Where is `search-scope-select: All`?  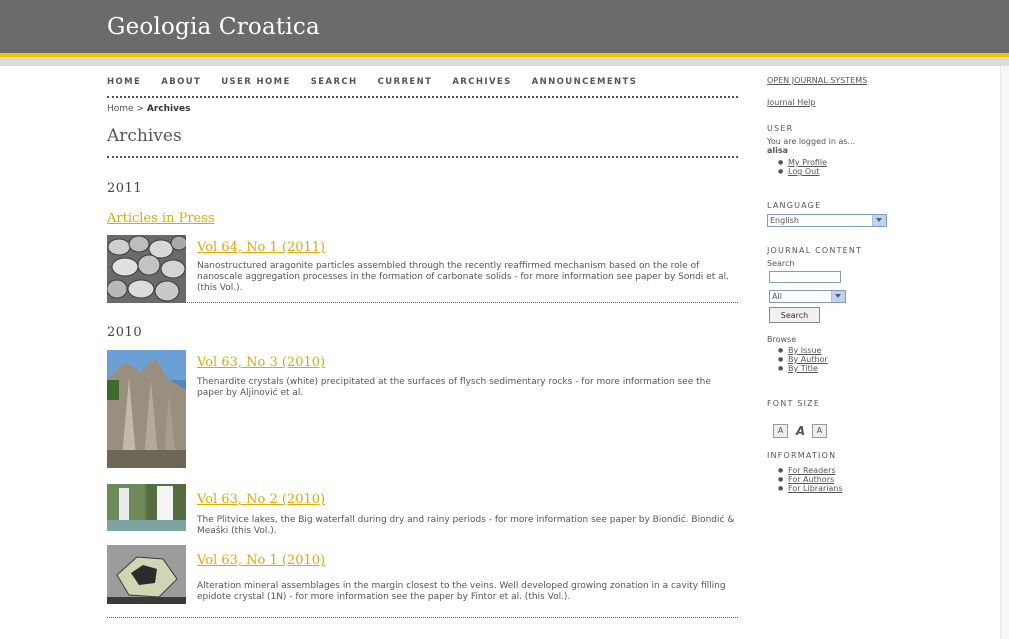
search-scope-select: All is located at coordinates (807, 296).